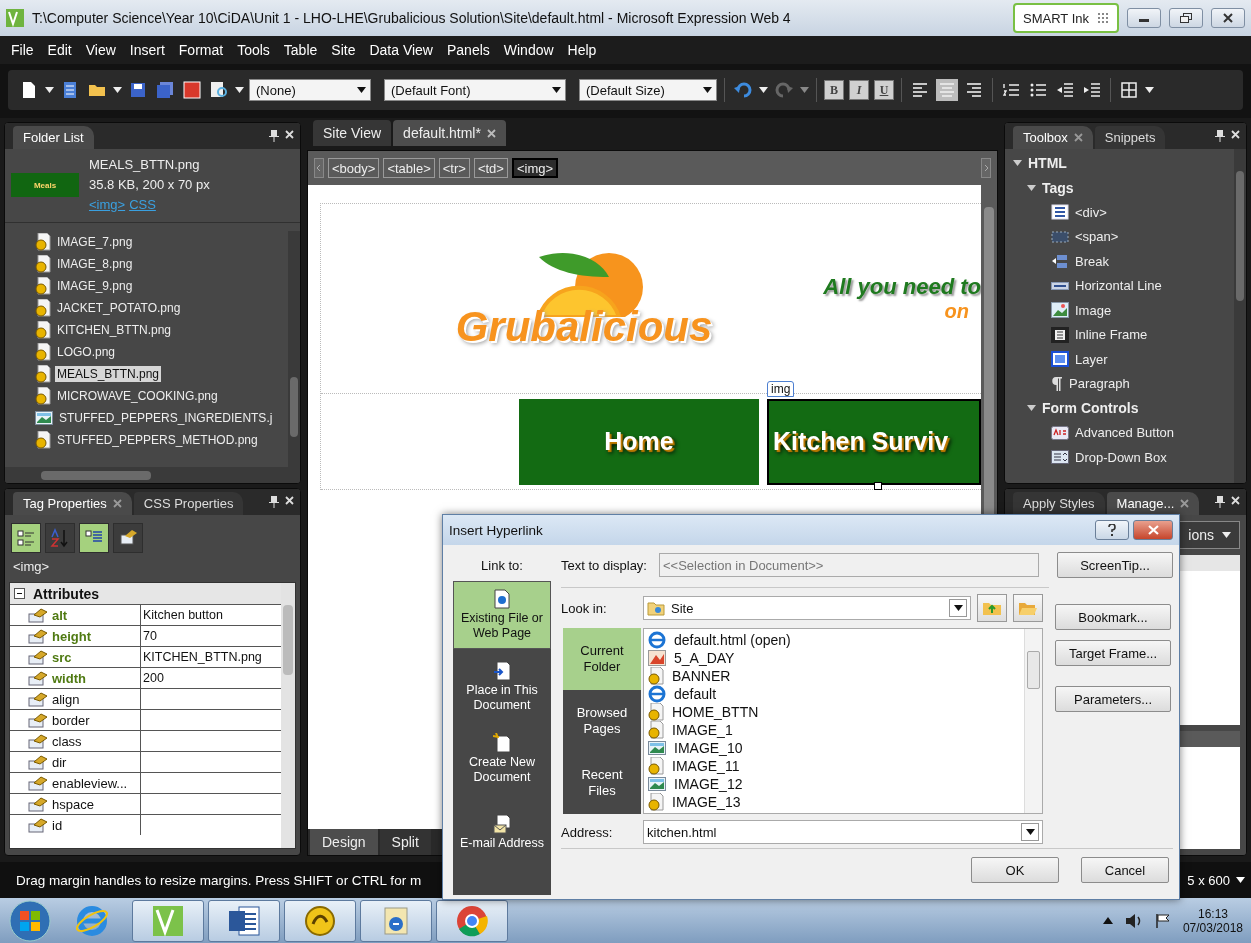 This screenshot has width=1251, height=943. I want to click on tag-selector: <table>, so click(409, 168).